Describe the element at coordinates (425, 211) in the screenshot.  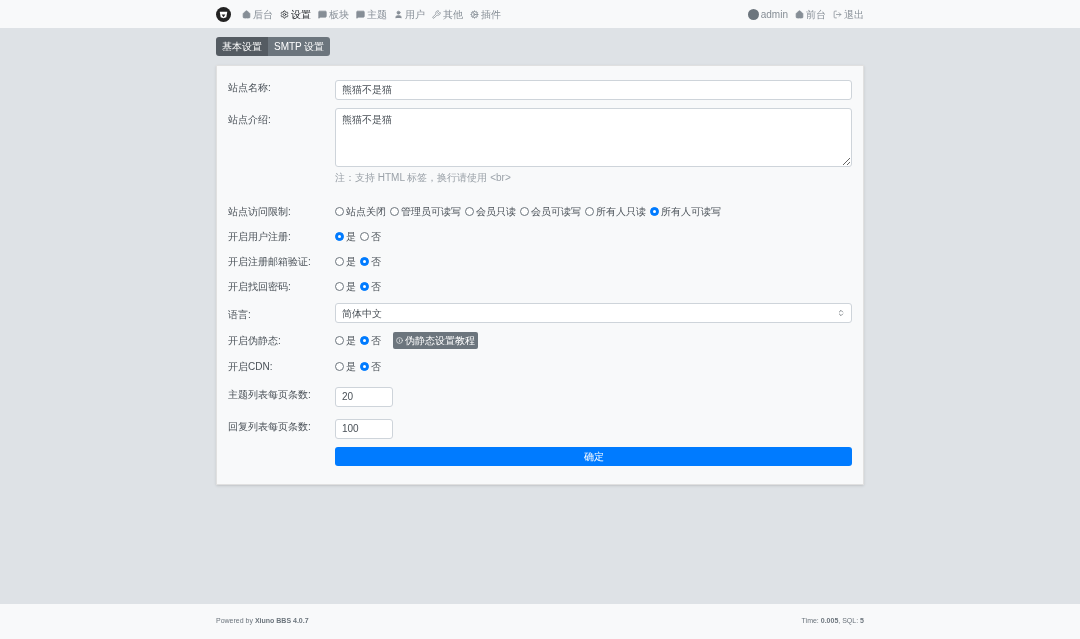
I see `radio-option: 管理员可读写` at that location.